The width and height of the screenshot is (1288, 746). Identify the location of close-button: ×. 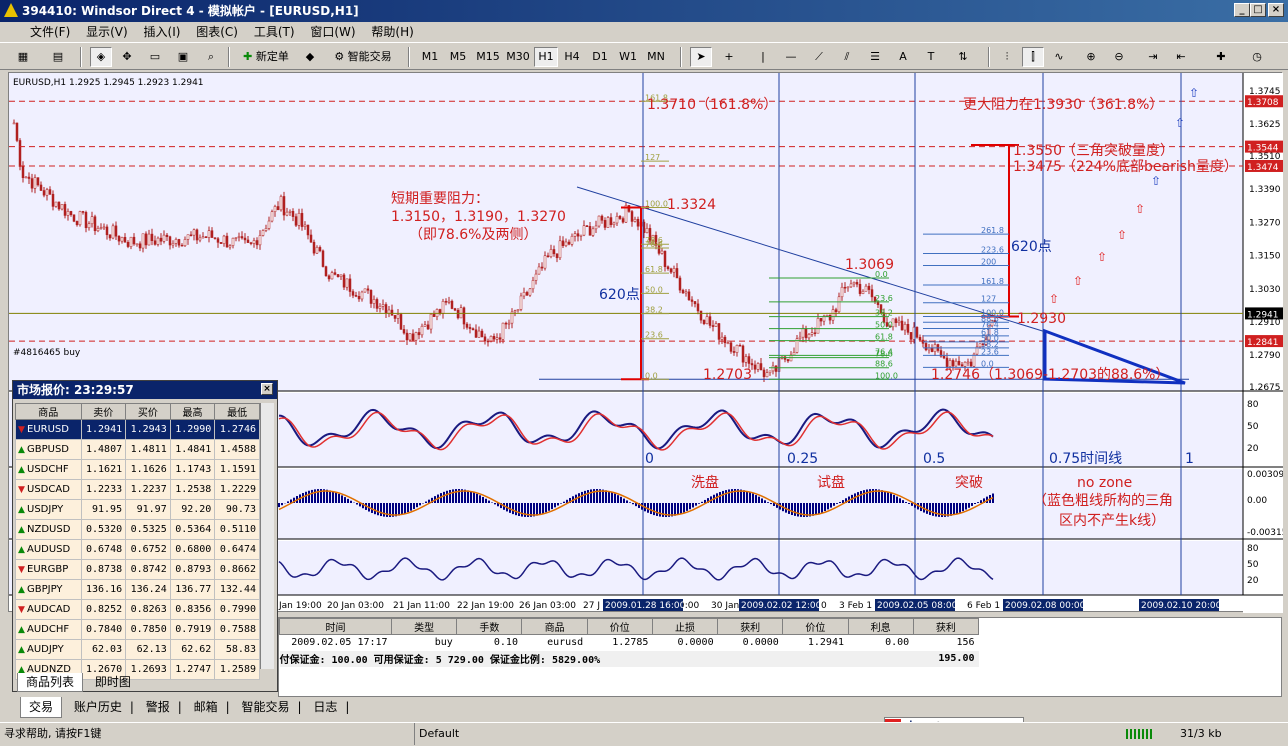
(1276, 10).